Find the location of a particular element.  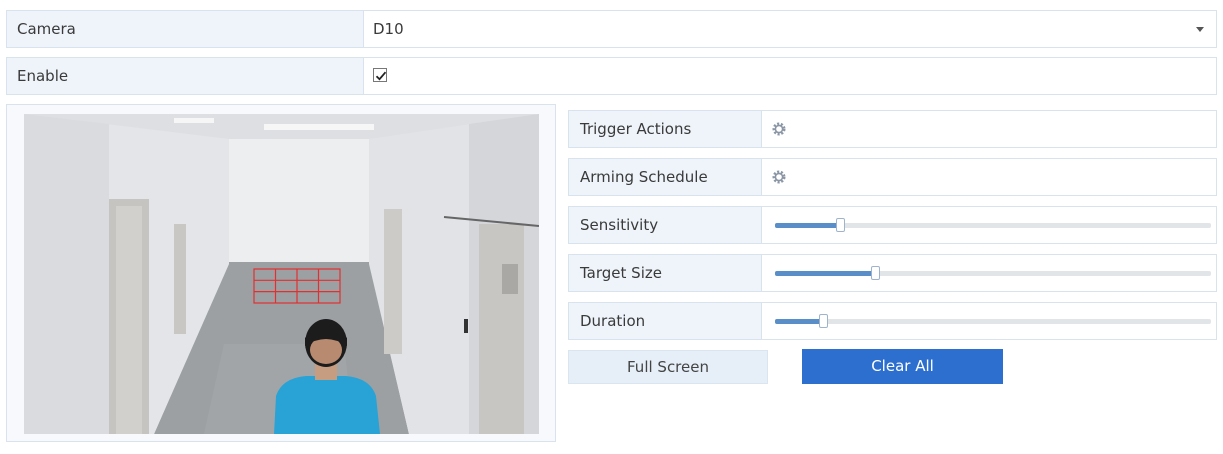

chevron-down-icon is located at coordinates (1200, 29).